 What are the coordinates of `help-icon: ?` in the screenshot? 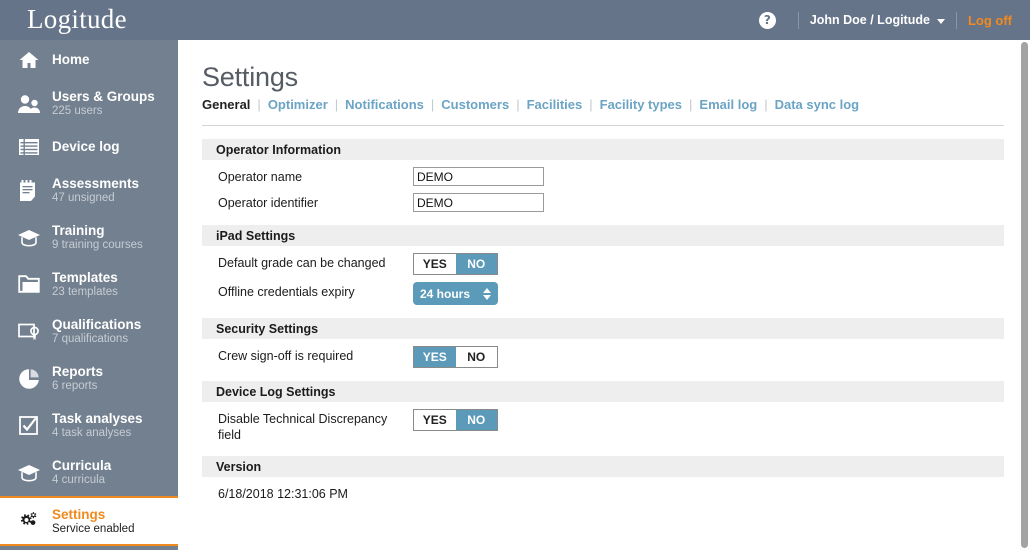 It's located at (767, 20).